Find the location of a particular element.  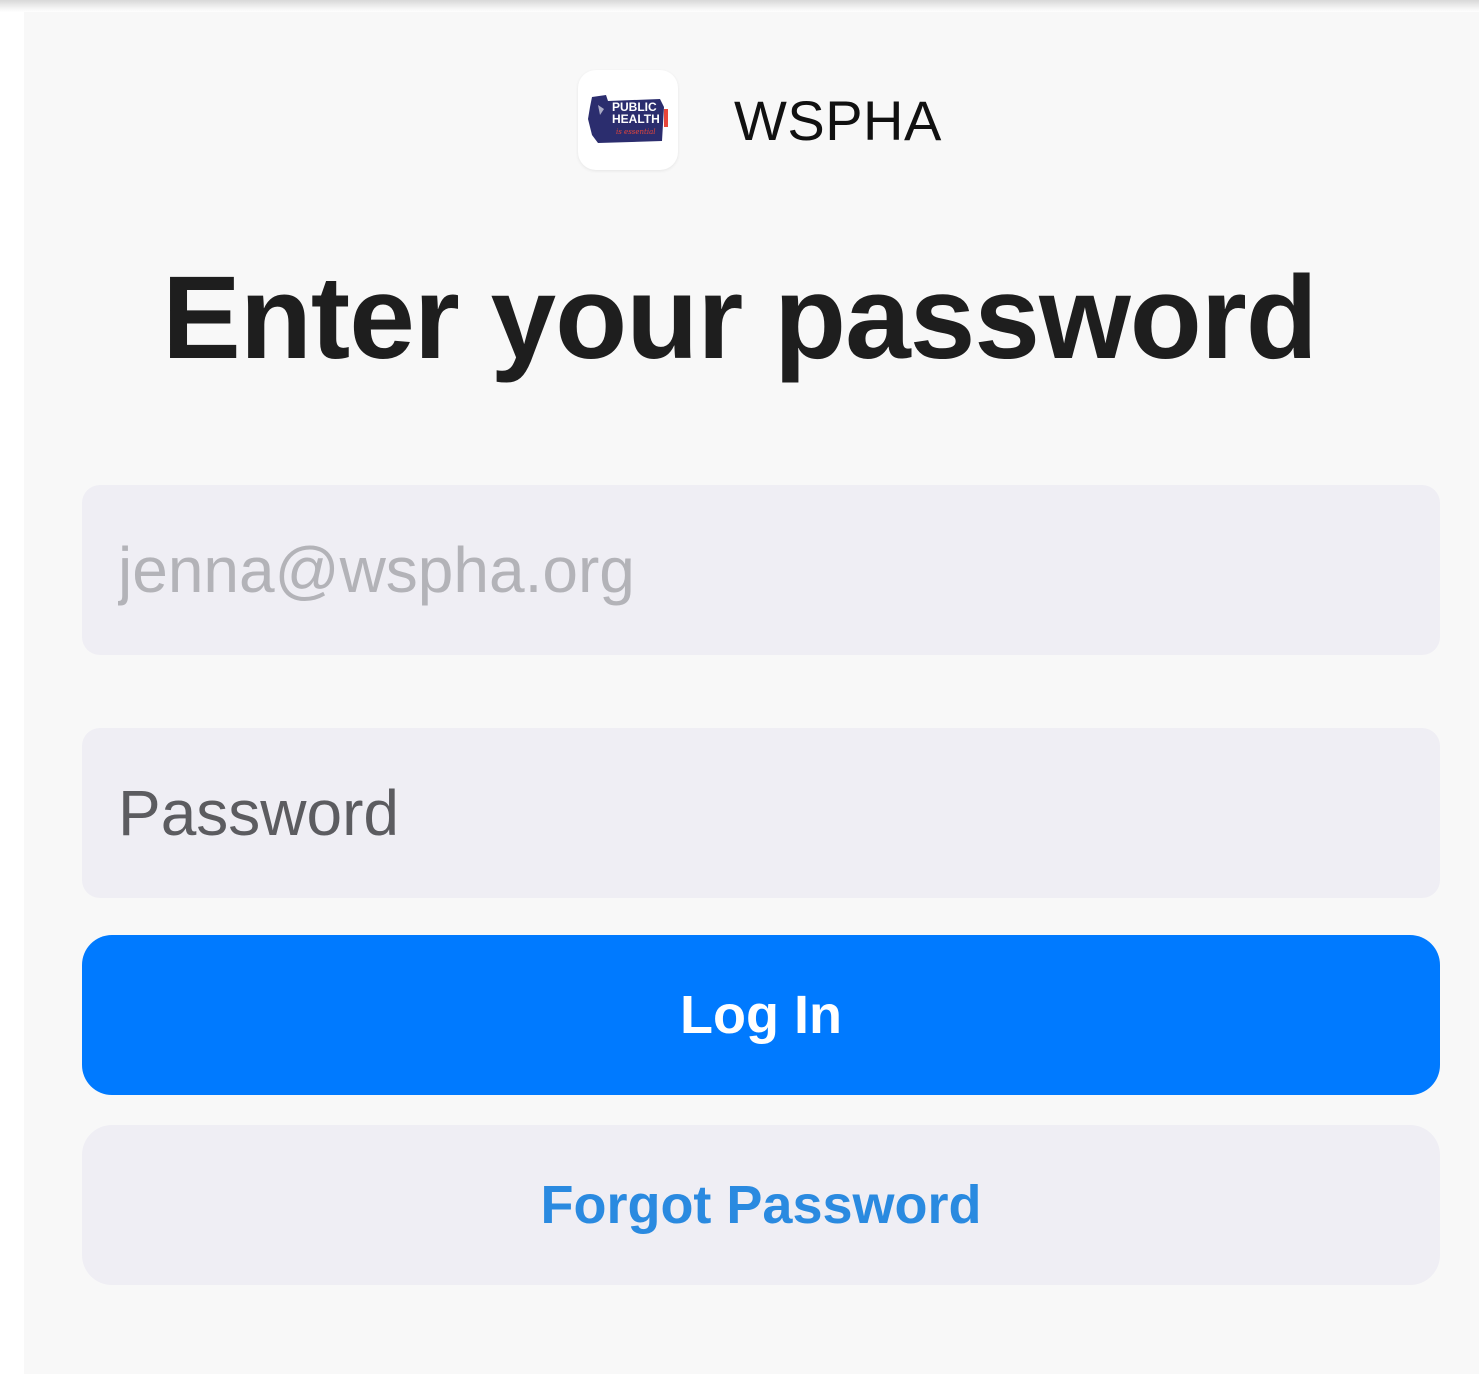

washington-state-public-health-logo-icon: PUBLIC HEALTH is essential is located at coordinates (628, 120).